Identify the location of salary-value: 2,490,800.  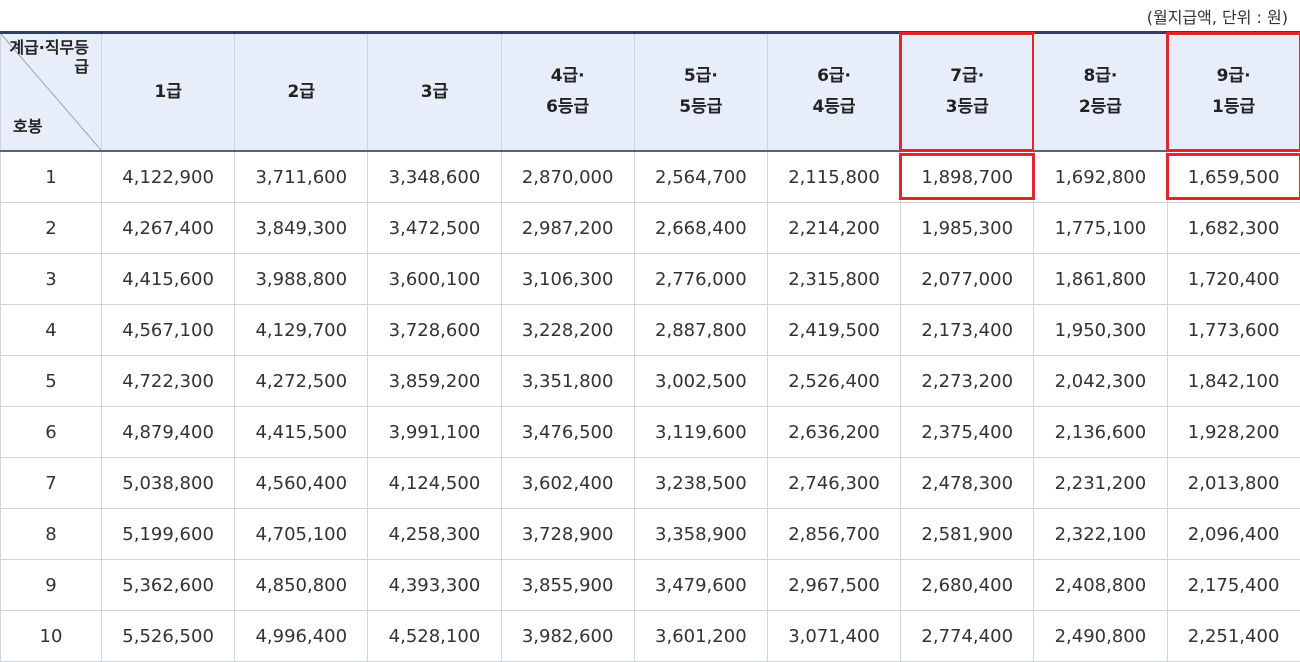
(1100, 636).